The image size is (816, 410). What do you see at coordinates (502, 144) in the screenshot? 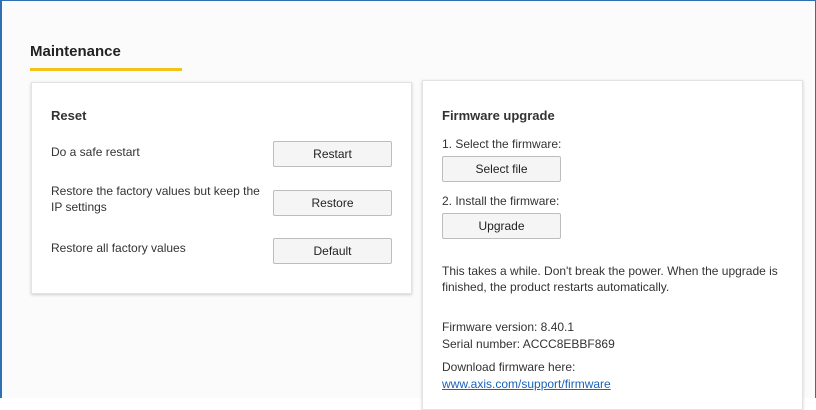
I see `select-firmware-label: 1. Select the firmware:` at bounding box center [502, 144].